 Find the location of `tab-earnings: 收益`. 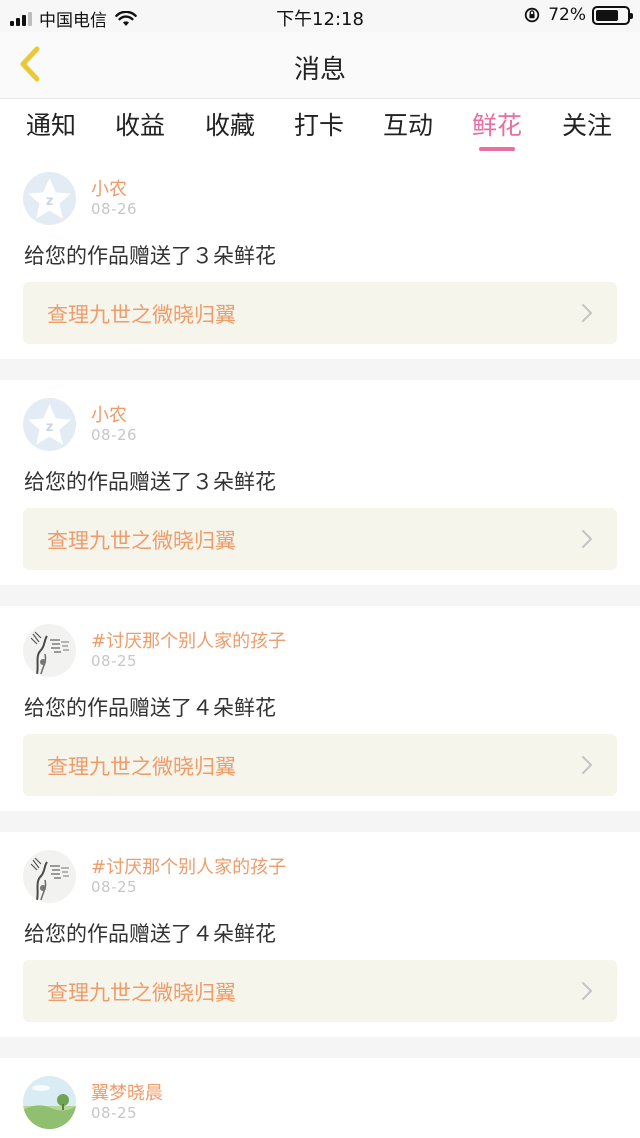

tab-earnings: 收益 is located at coordinates (140, 124).